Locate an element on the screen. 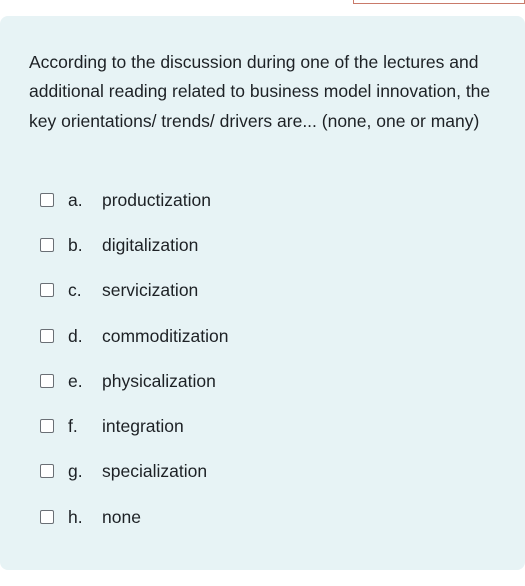 Image resolution: width=525 pixels, height=586 pixels. answer-letter: a. is located at coordinates (75, 199).